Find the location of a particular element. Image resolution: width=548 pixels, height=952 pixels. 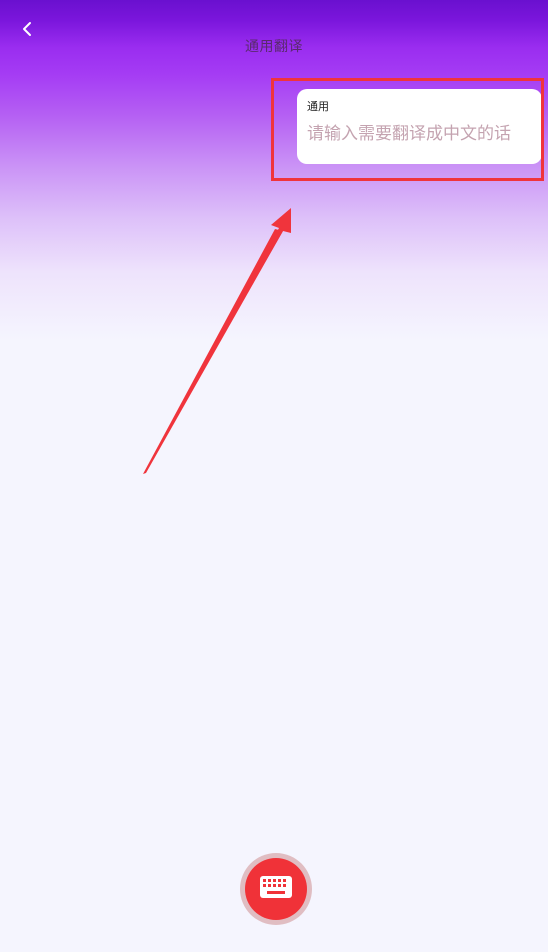

chevron-left-icon is located at coordinates (27, 29).